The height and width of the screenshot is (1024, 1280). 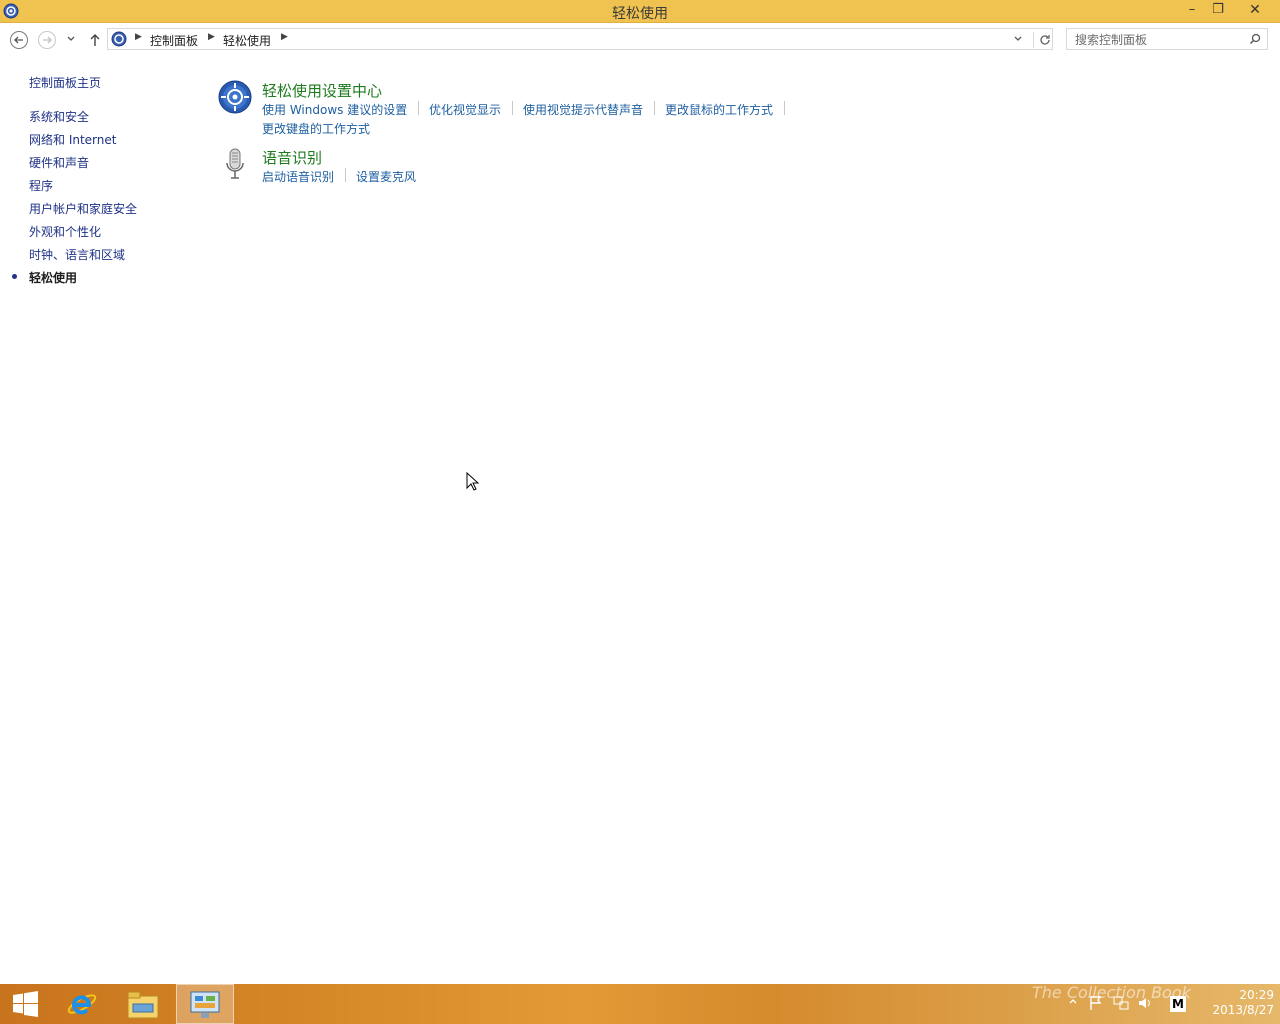 I want to click on recent-locations-chevron-down-icon, so click(x=71, y=39).